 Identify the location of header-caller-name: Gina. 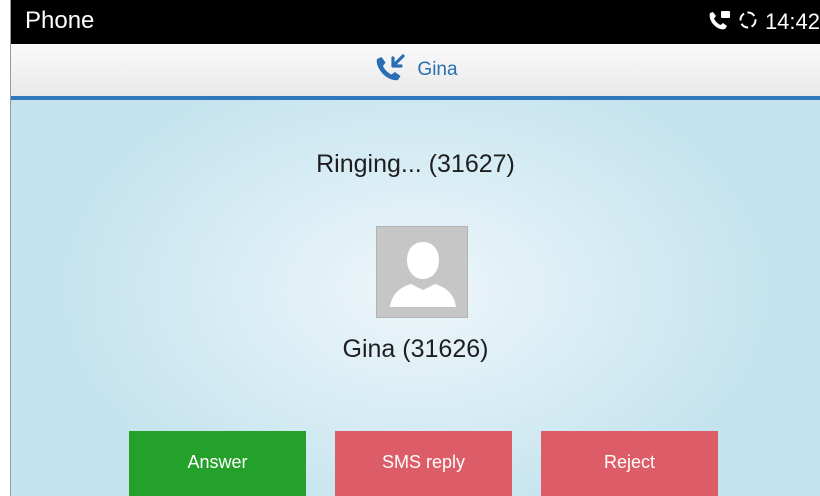
(437, 69).